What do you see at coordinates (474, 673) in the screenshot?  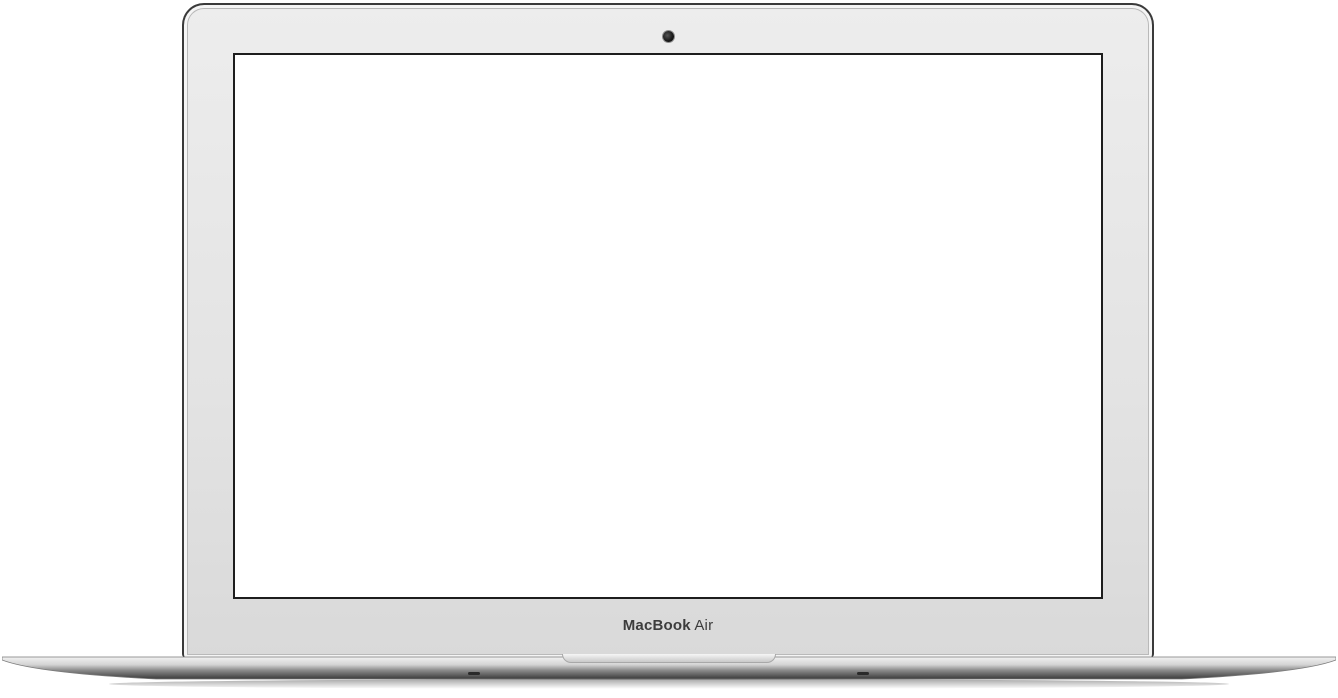 I see `laptop-foot-left` at bounding box center [474, 673].